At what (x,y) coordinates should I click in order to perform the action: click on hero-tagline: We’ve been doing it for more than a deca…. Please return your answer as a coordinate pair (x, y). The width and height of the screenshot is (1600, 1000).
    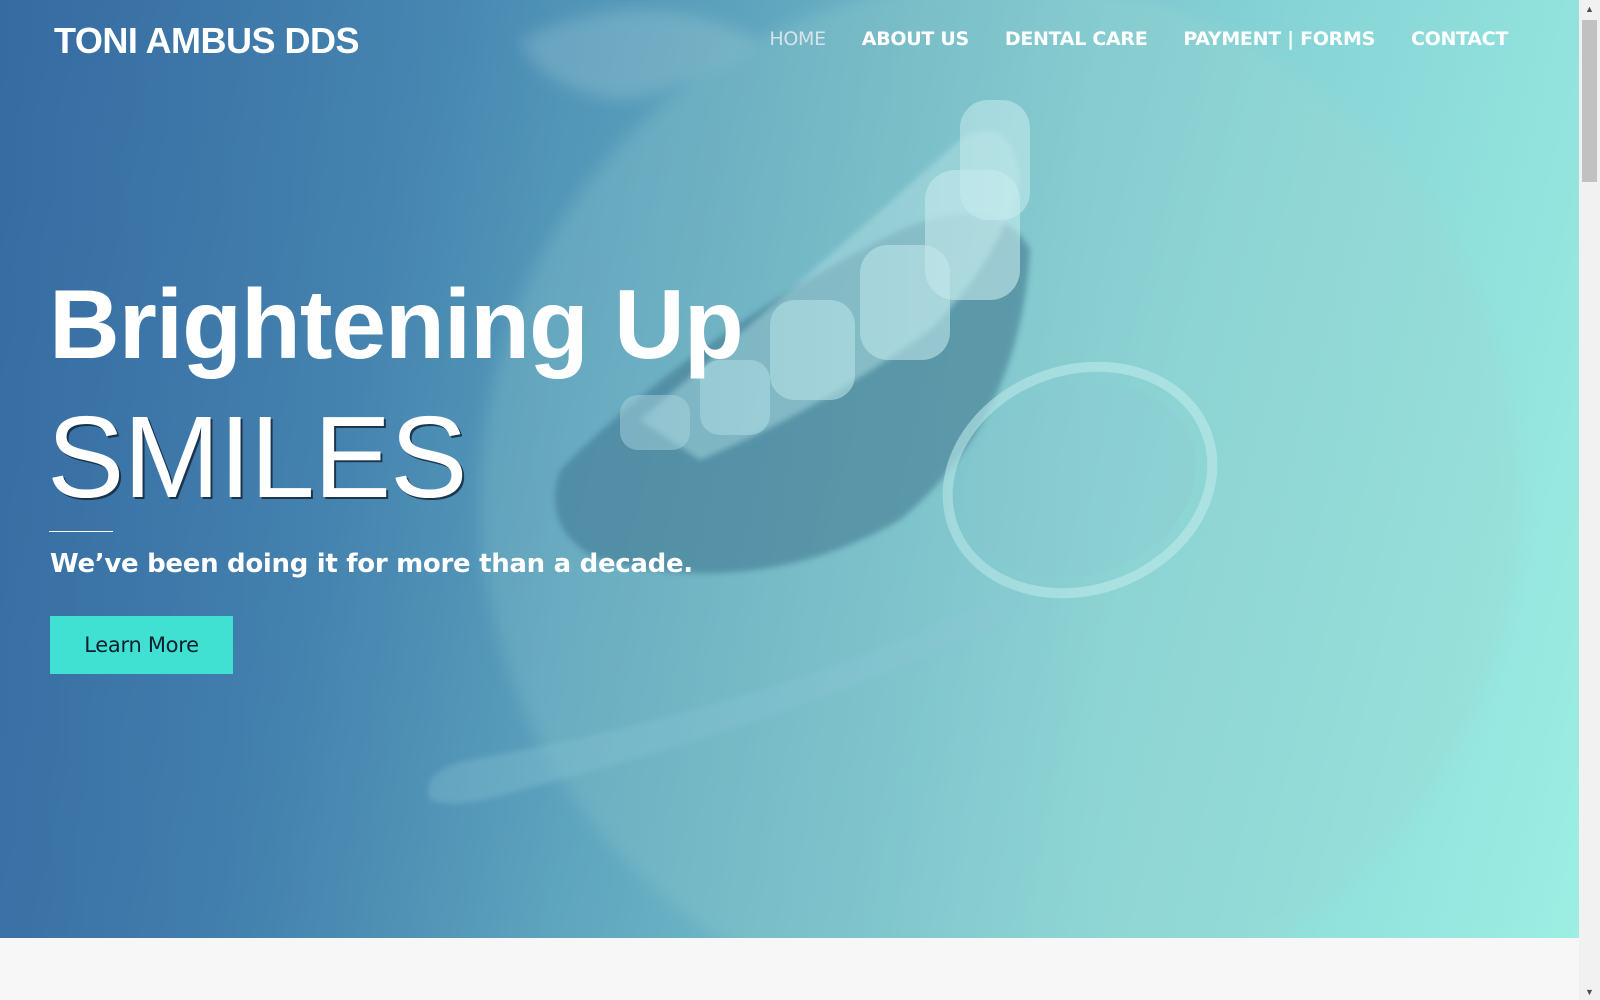
    Looking at the image, I should click on (371, 564).